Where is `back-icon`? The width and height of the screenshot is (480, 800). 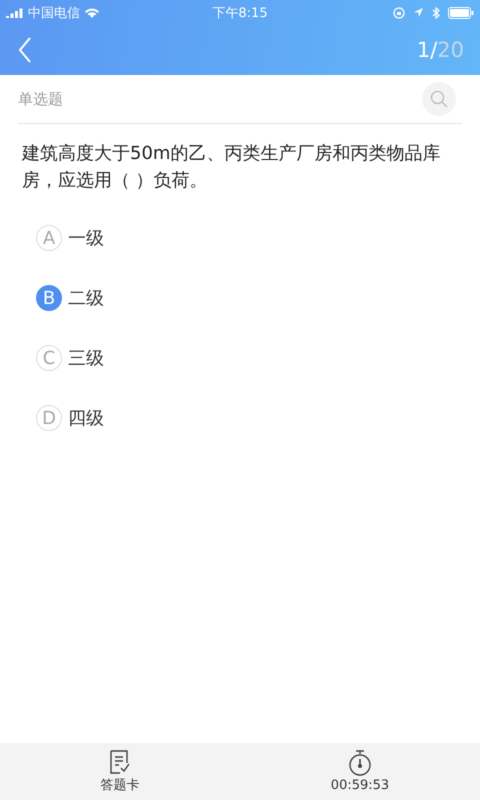 back-icon is located at coordinates (25, 50).